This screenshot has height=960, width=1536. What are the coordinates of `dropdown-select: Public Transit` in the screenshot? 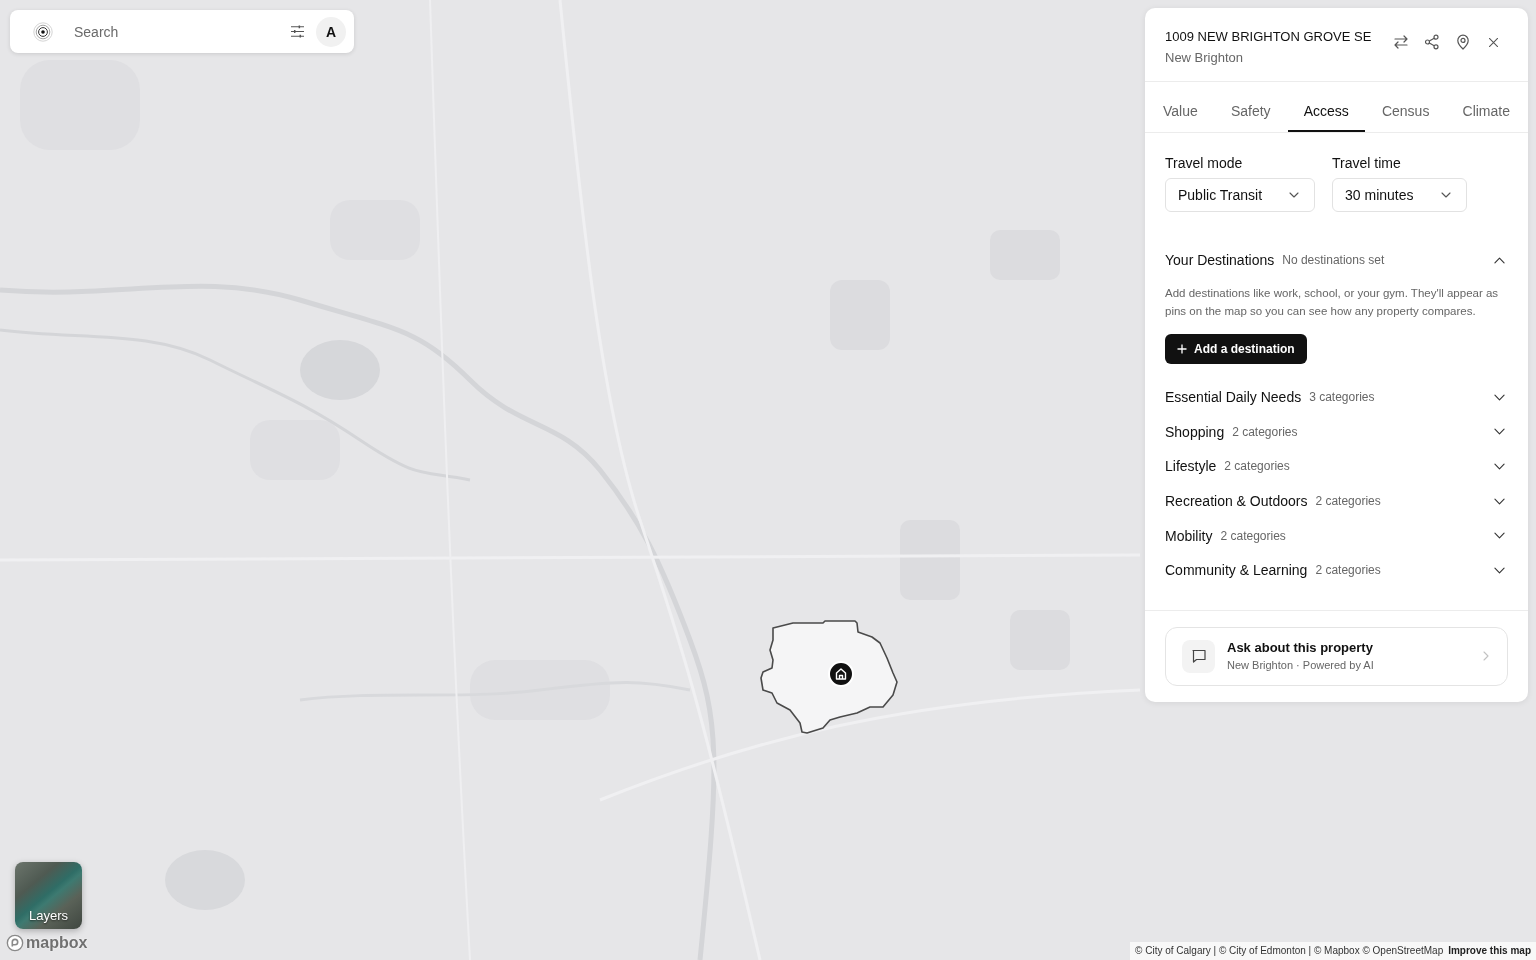 It's located at (1240, 195).